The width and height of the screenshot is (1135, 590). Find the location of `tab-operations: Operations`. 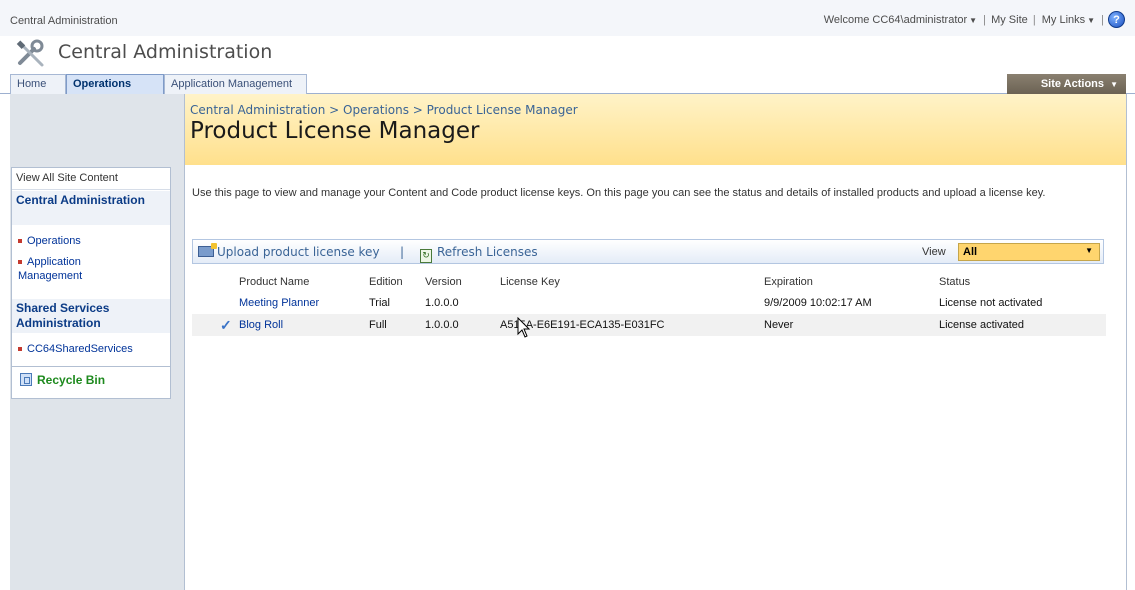

tab-operations: Operations is located at coordinates (115, 84).